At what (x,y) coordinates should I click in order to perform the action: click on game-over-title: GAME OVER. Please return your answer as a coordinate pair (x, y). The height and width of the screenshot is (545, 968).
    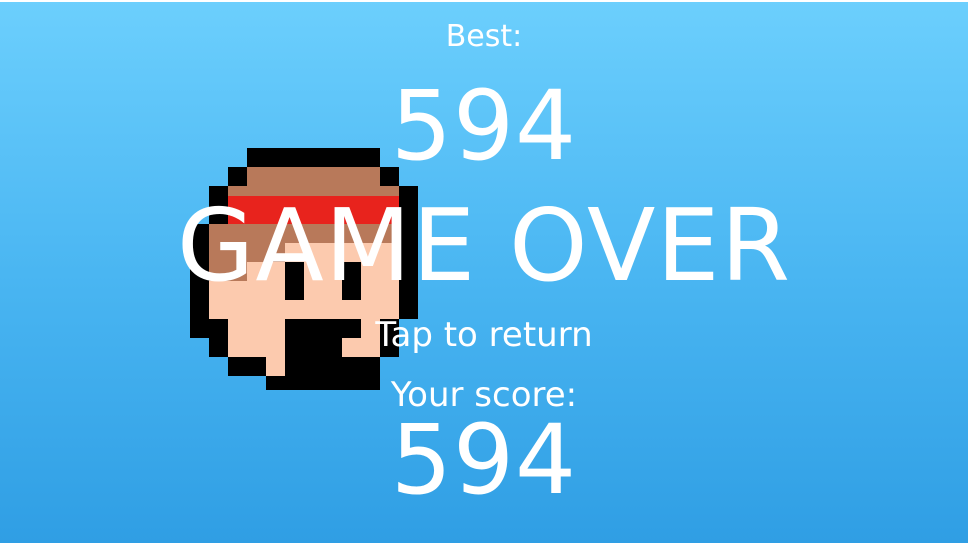
    Looking at the image, I should click on (484, 245).